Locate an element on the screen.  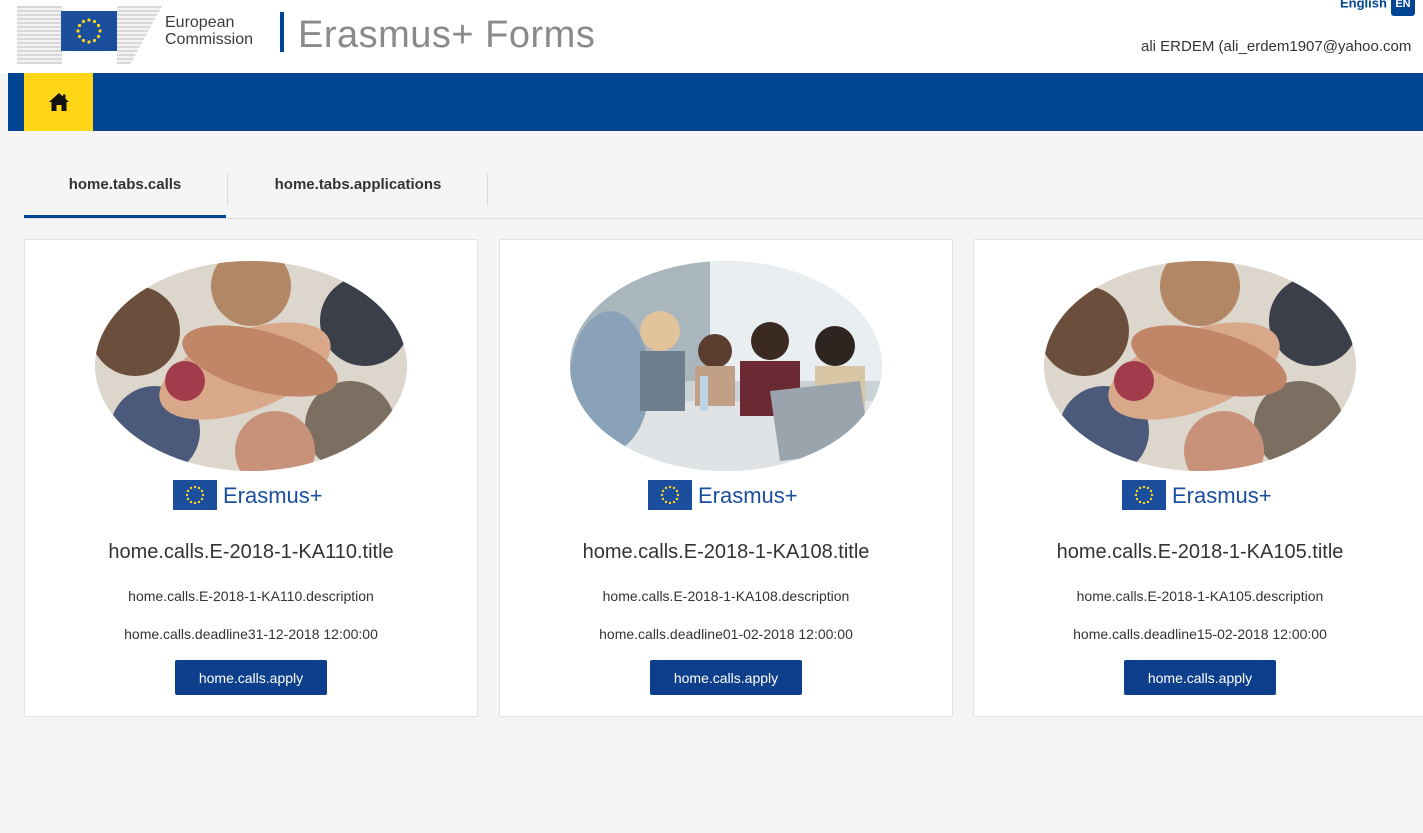
home-tabs: home.tabs.calls home.tabs.applications is located at coordinates (723, 189).